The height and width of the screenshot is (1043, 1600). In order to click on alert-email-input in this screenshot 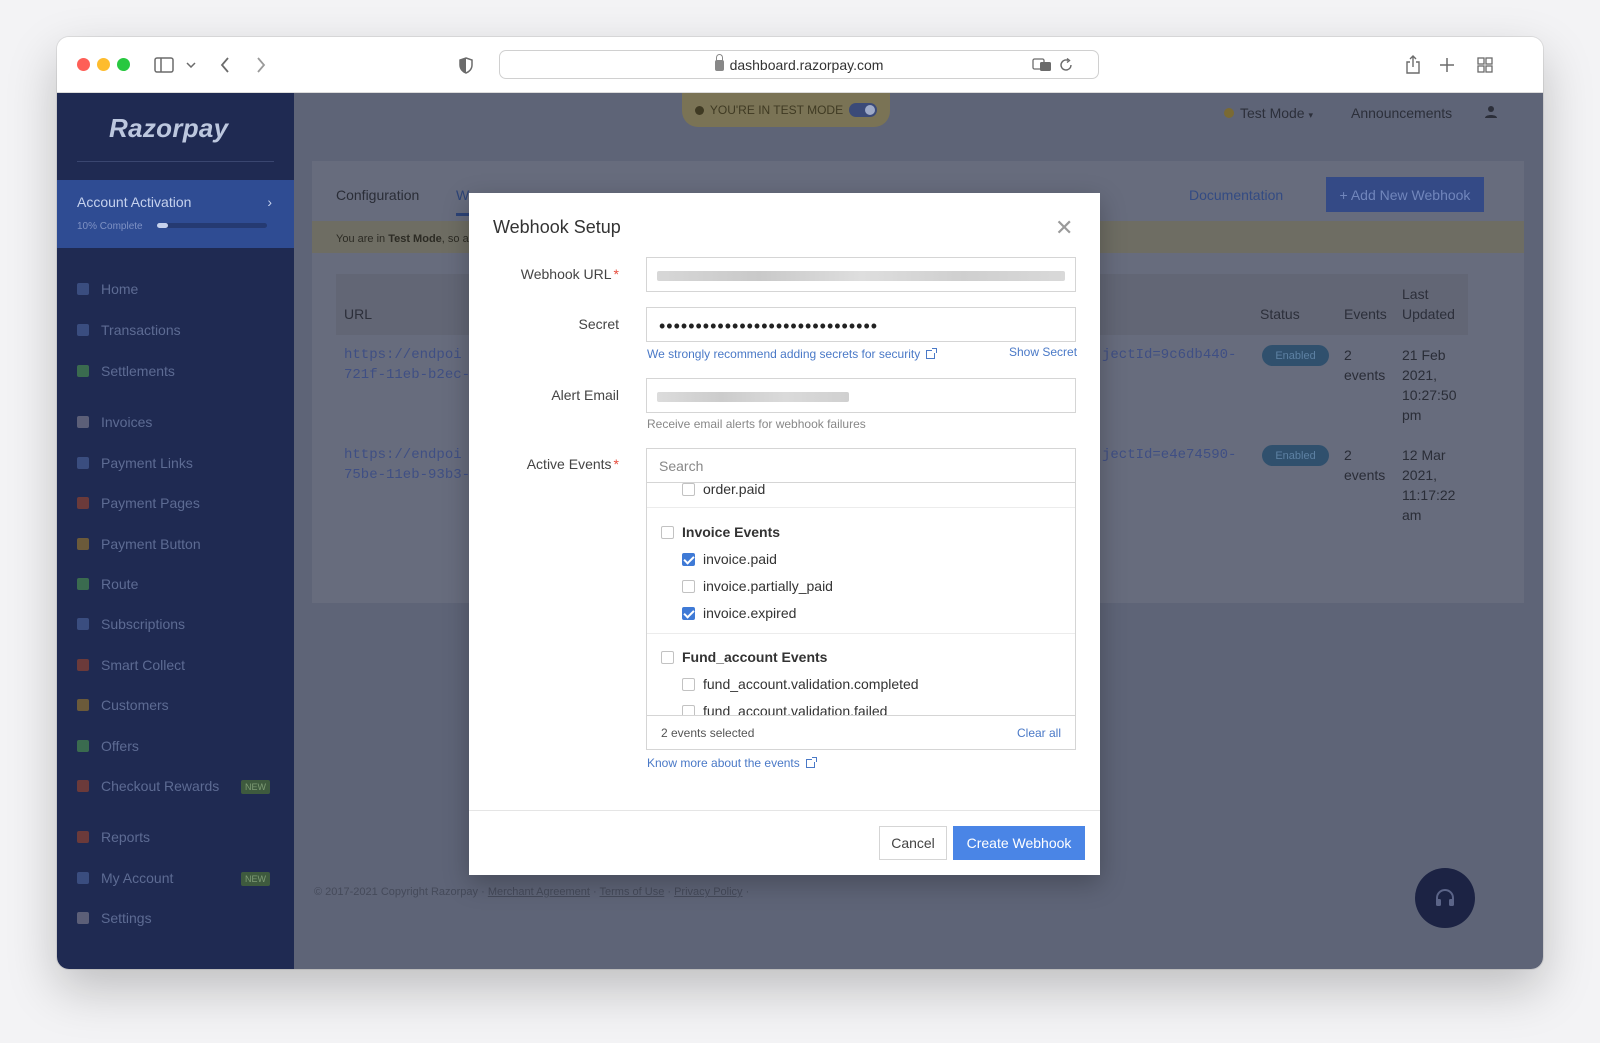, I will do `click(861, 395)`.